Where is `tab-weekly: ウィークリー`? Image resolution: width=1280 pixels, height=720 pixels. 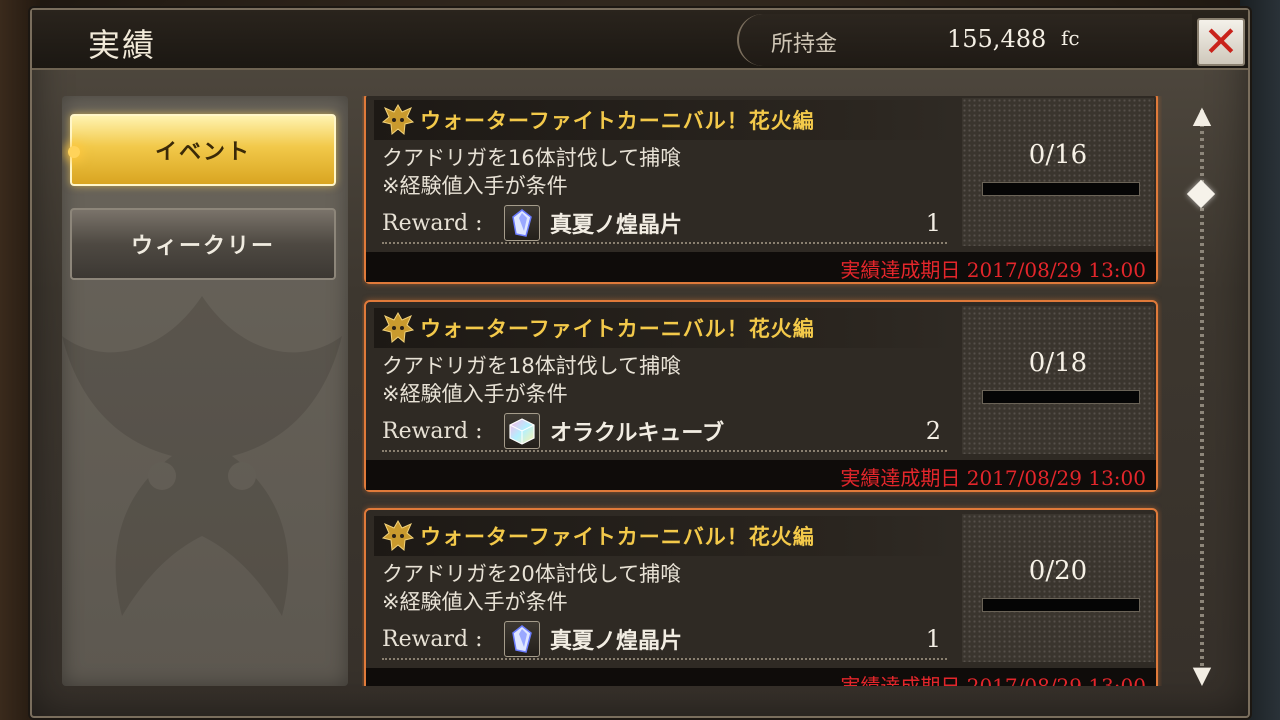
tab-weekly: ウィークリー is located at coordinates (203, 244).